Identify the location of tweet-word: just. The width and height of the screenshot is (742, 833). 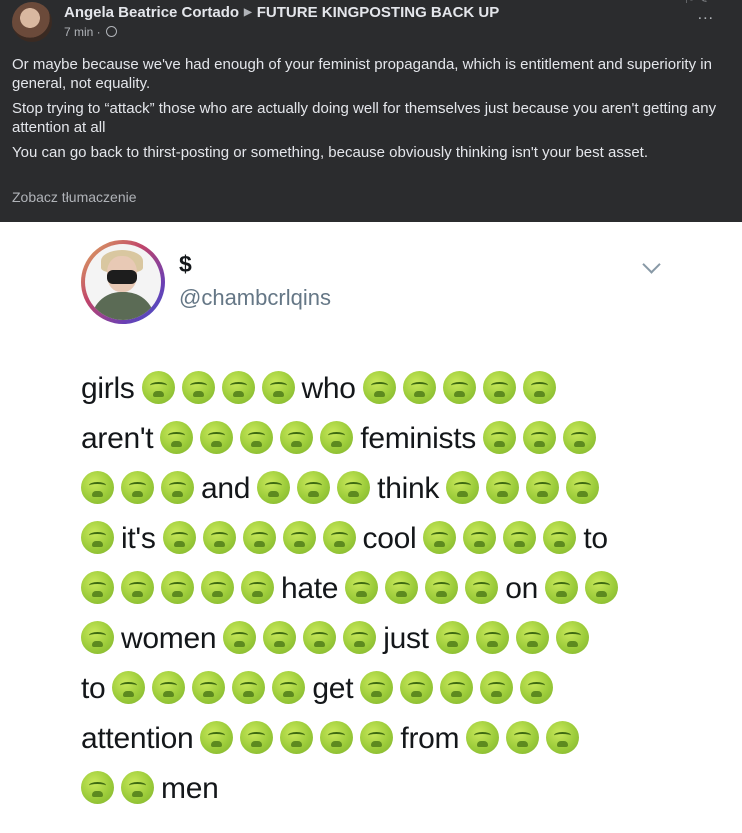
(406, 638).